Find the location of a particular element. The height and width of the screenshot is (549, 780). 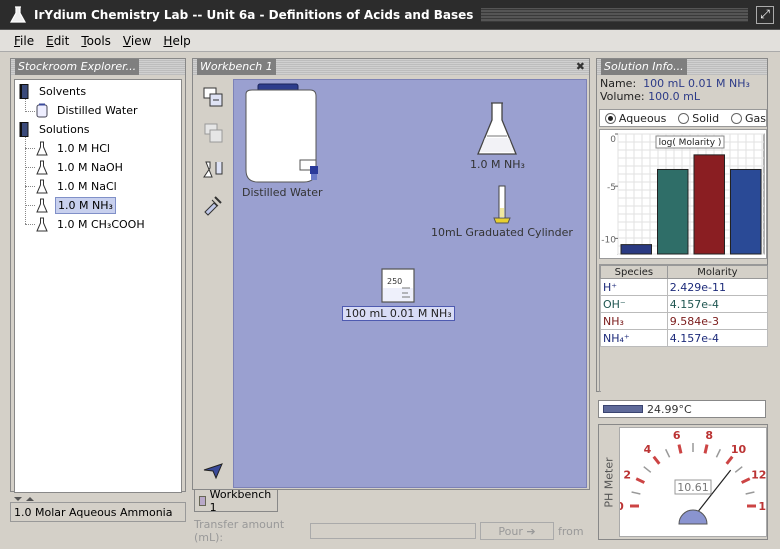

tab-workbench-1: Workbench 1 is located at coordinates (236, 501).